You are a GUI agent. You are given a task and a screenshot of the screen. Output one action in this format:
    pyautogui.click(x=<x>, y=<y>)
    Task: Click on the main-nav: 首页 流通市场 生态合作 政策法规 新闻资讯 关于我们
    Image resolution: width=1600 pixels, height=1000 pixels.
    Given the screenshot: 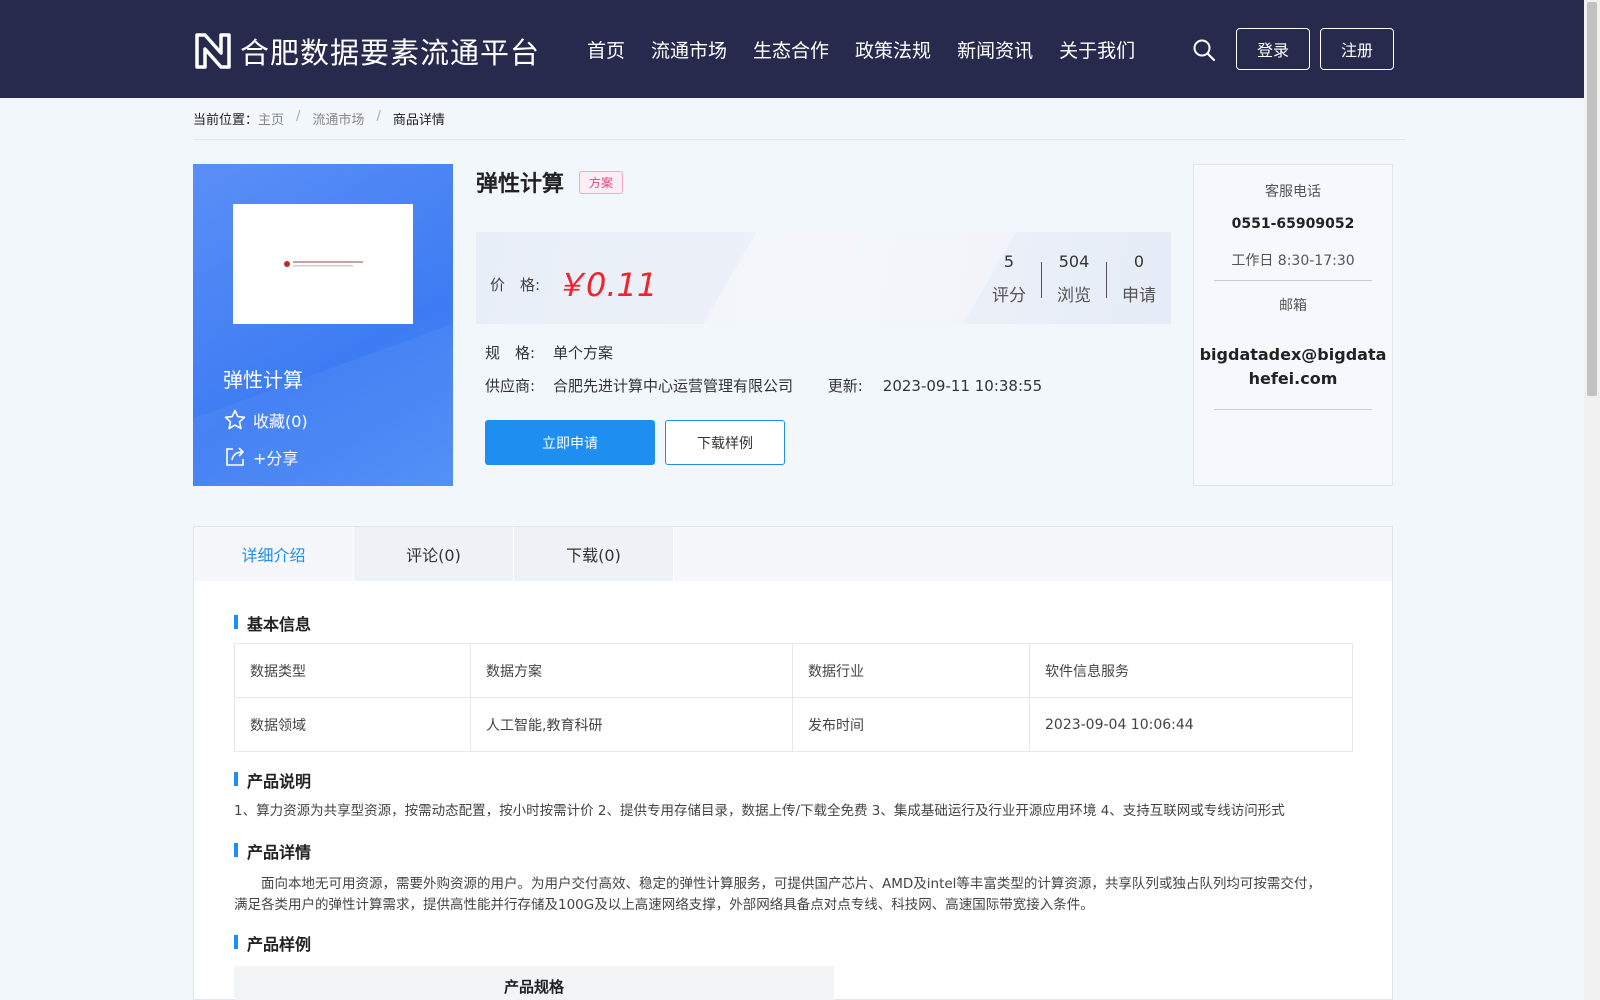 What is the action you would take?
    pyautogui.click(x=874, y=49)
    